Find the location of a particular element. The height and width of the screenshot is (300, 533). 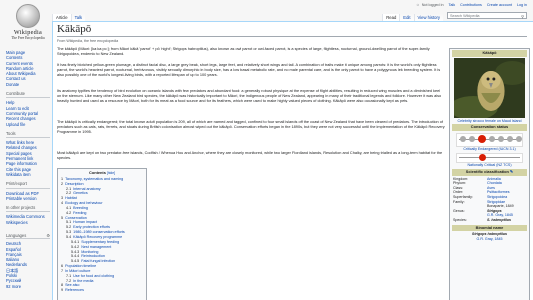

languages-label: Languages is located at coordinates (16, 235).